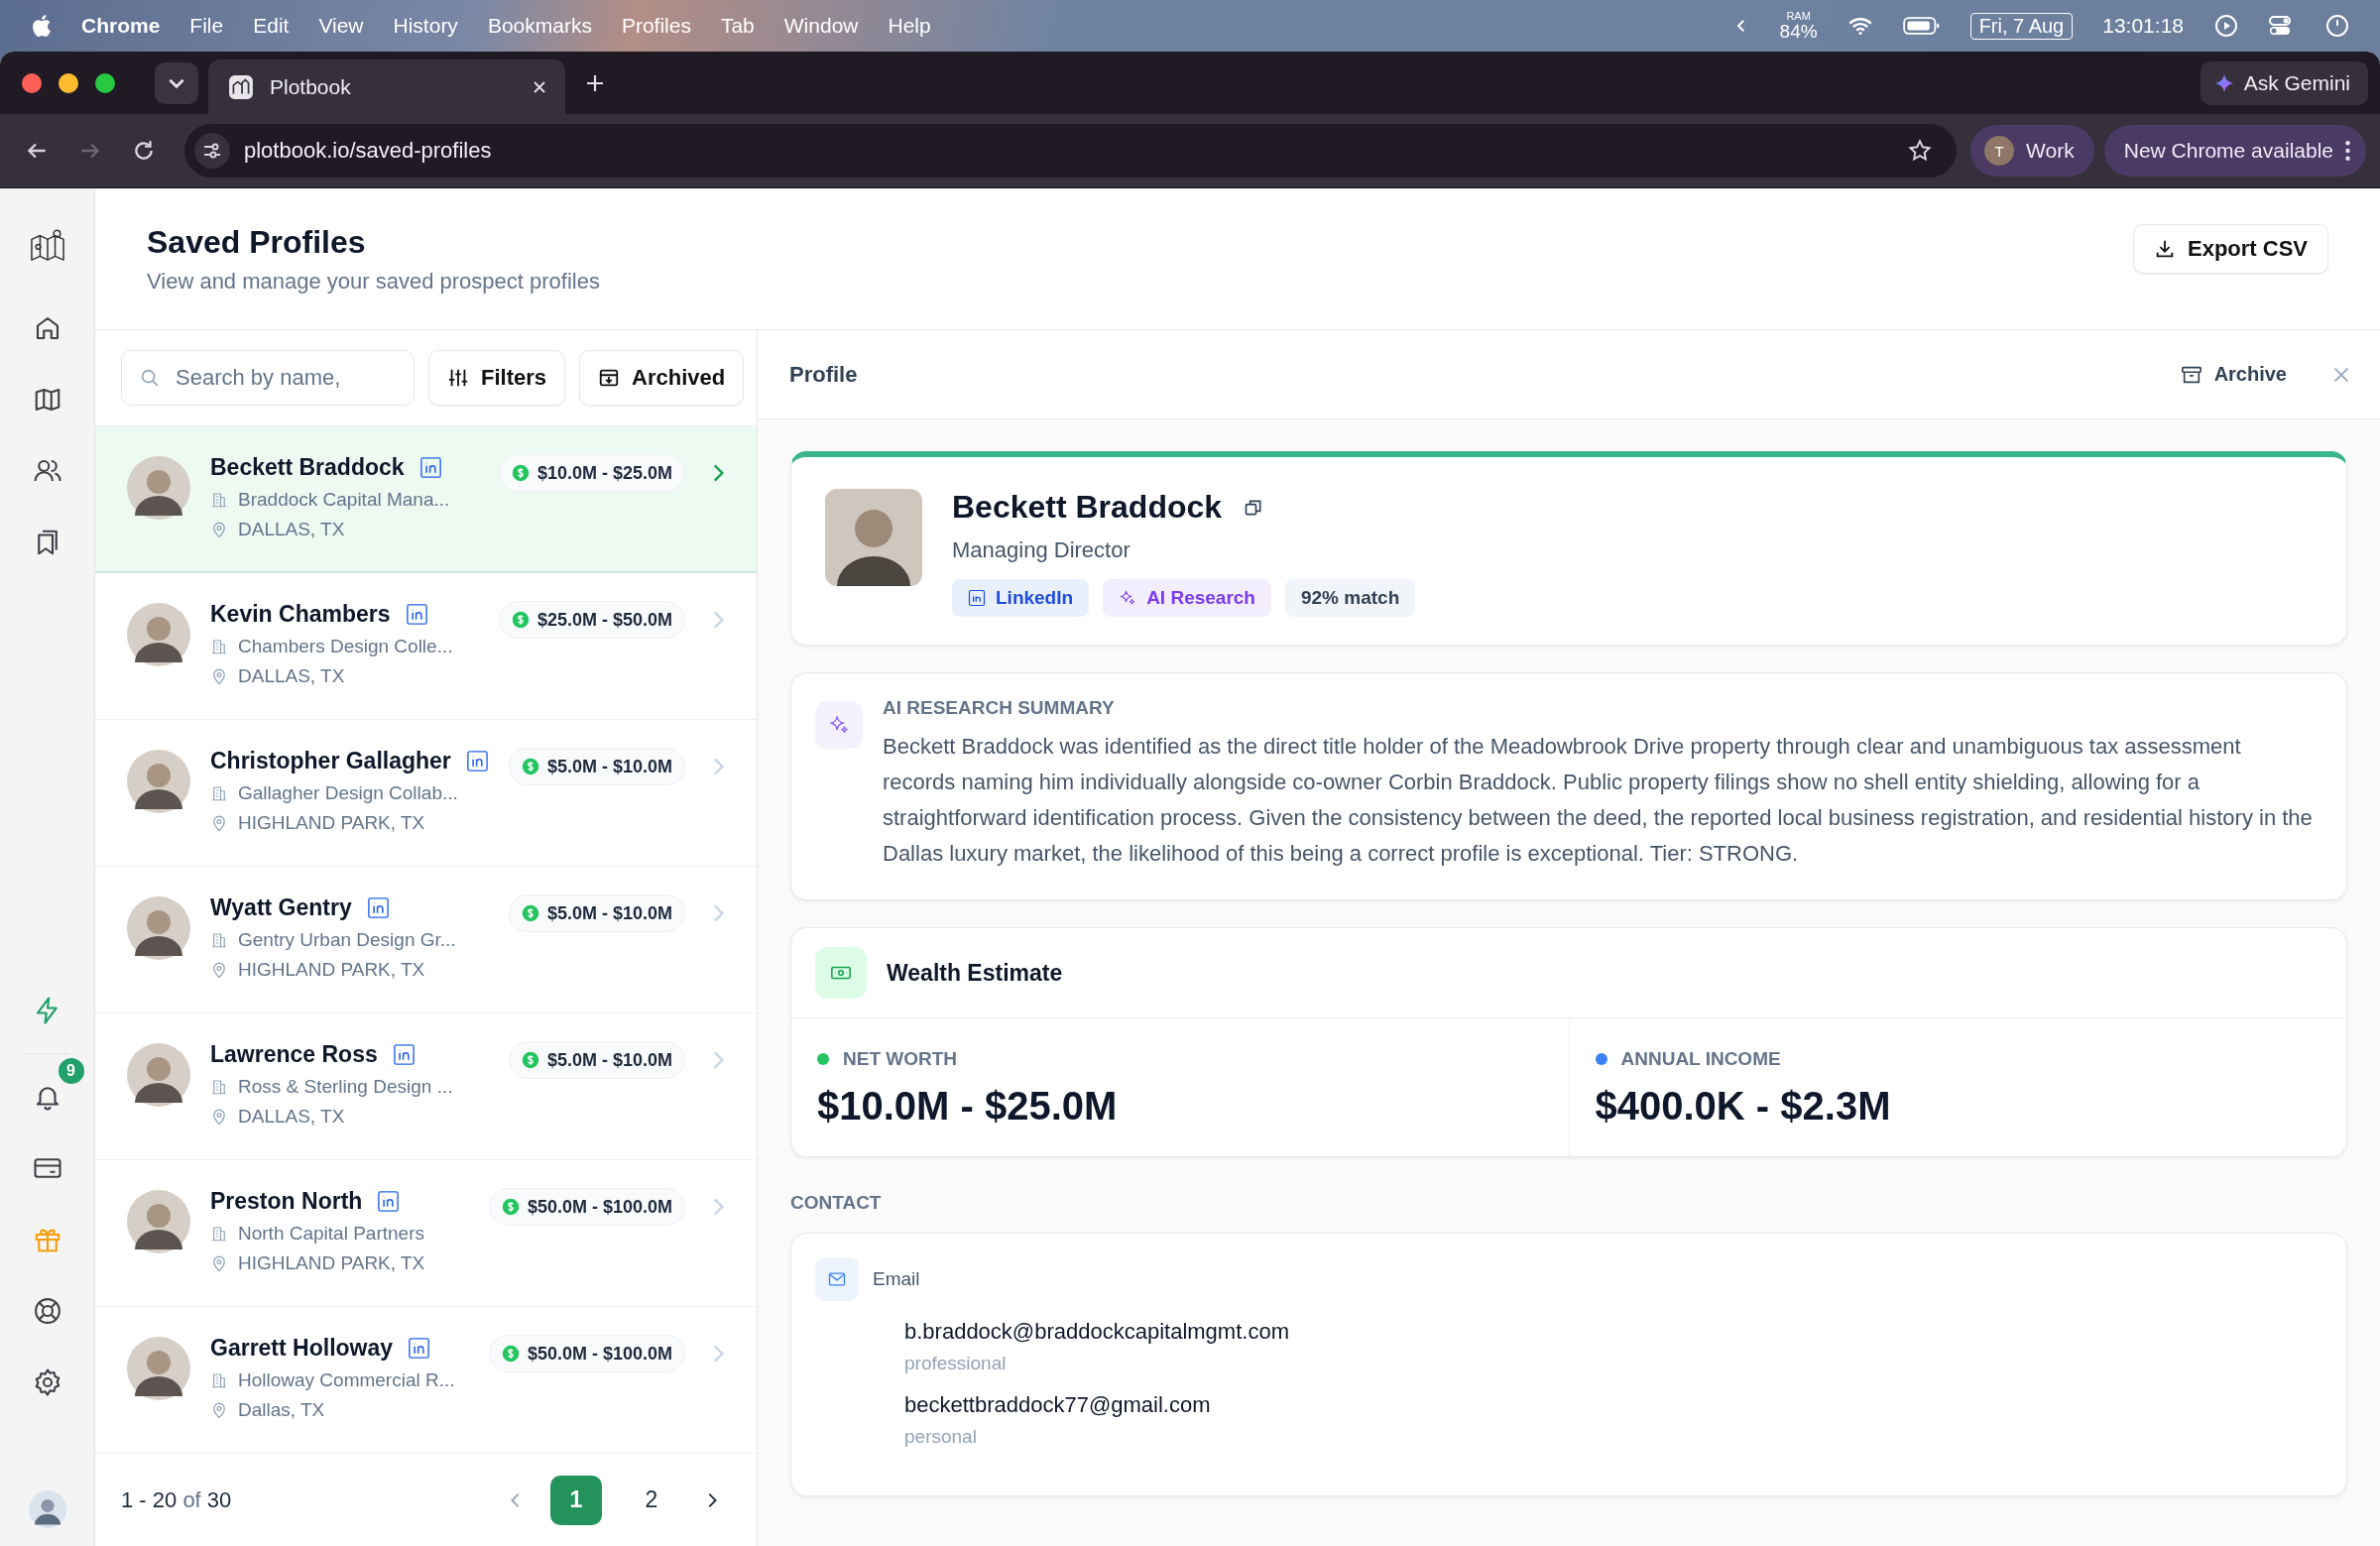 The height and width of the screenshot is (1546, 2380). I want to click on location: DALLAS, TX, so click(291, 529).